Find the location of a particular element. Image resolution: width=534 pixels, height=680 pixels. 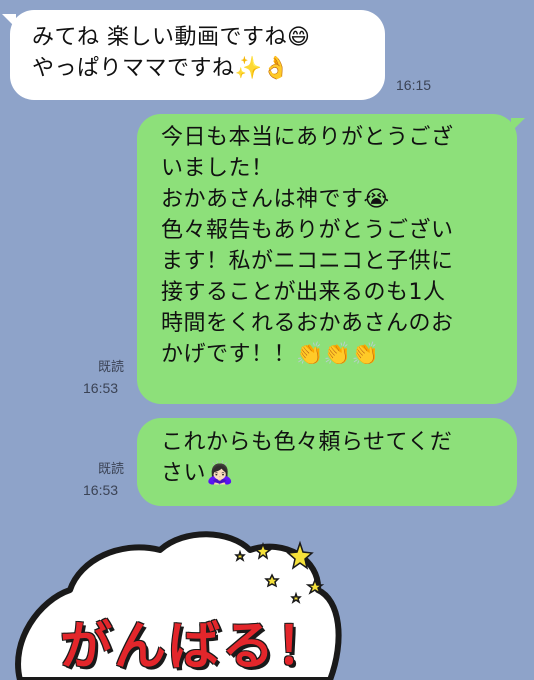

sticker-text: がんばる！ is located at coordinates (195, 647).